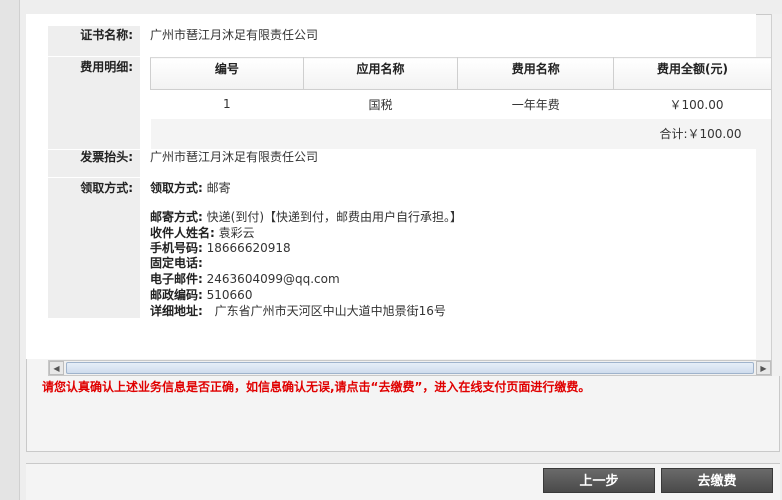 This screenshot has width=782, height=500. I want to click on scroll-left-icon: ◀, so click(56, 368).